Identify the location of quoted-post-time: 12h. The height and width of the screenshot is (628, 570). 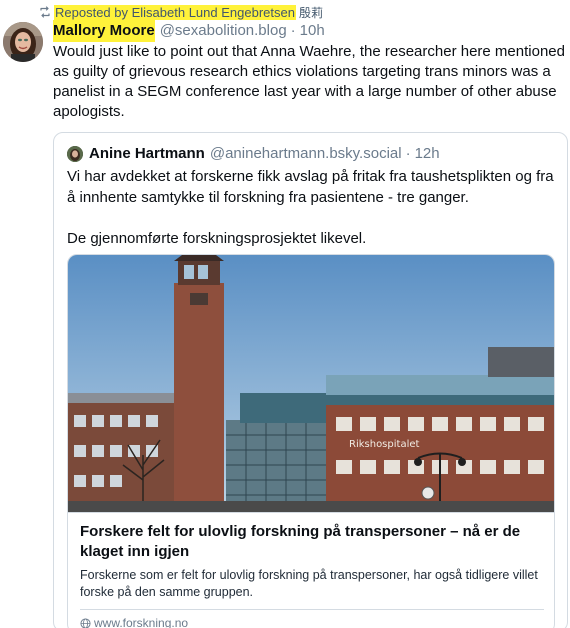
(427, 153).